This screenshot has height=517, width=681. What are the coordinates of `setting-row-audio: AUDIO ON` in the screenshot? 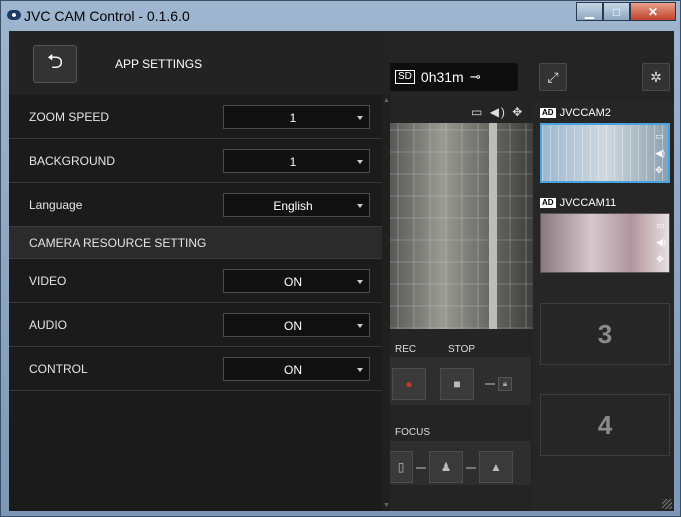 It's located at (195, 325).